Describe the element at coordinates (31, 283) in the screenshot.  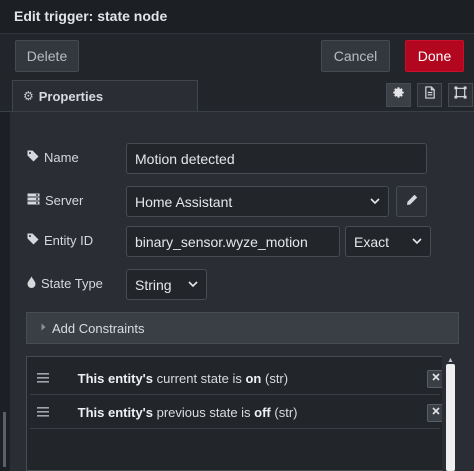
I see `tint-icon` at that location.